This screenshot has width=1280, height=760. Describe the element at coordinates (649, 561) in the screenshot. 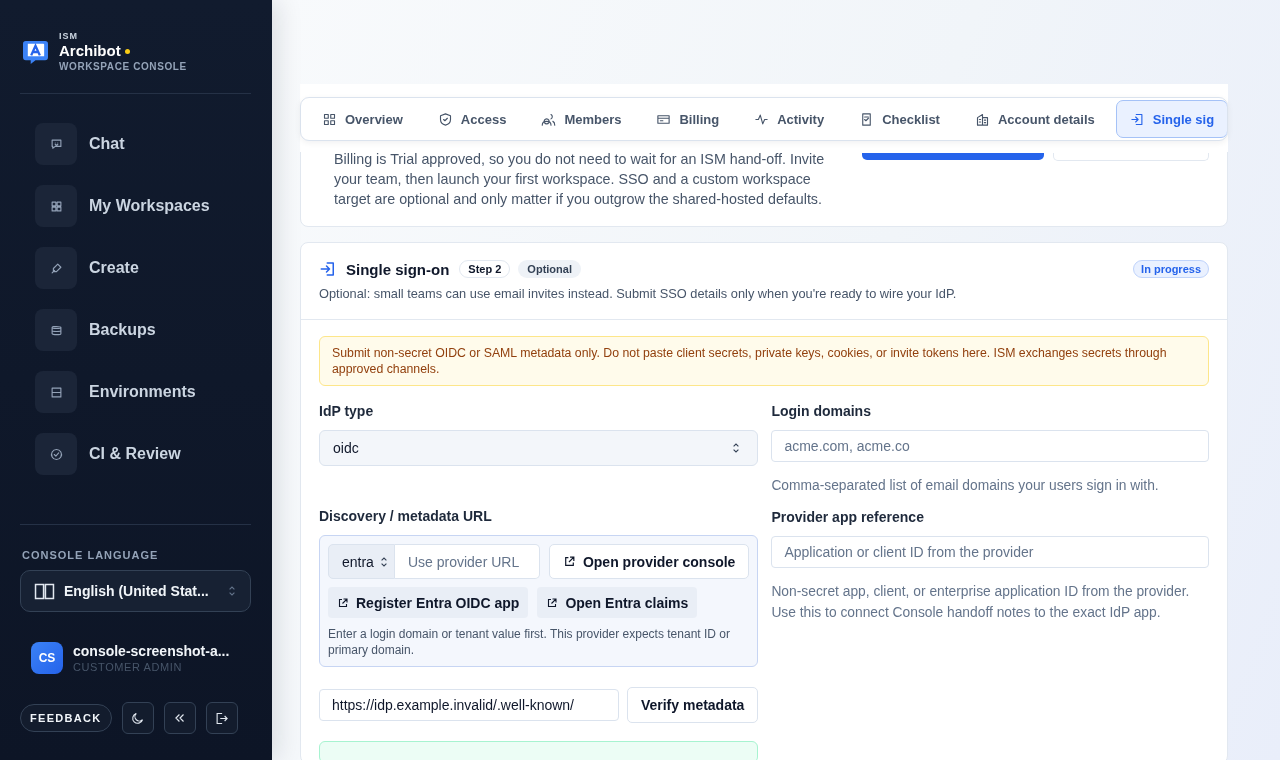

I see `open-console-button: Open provider console` at that location.